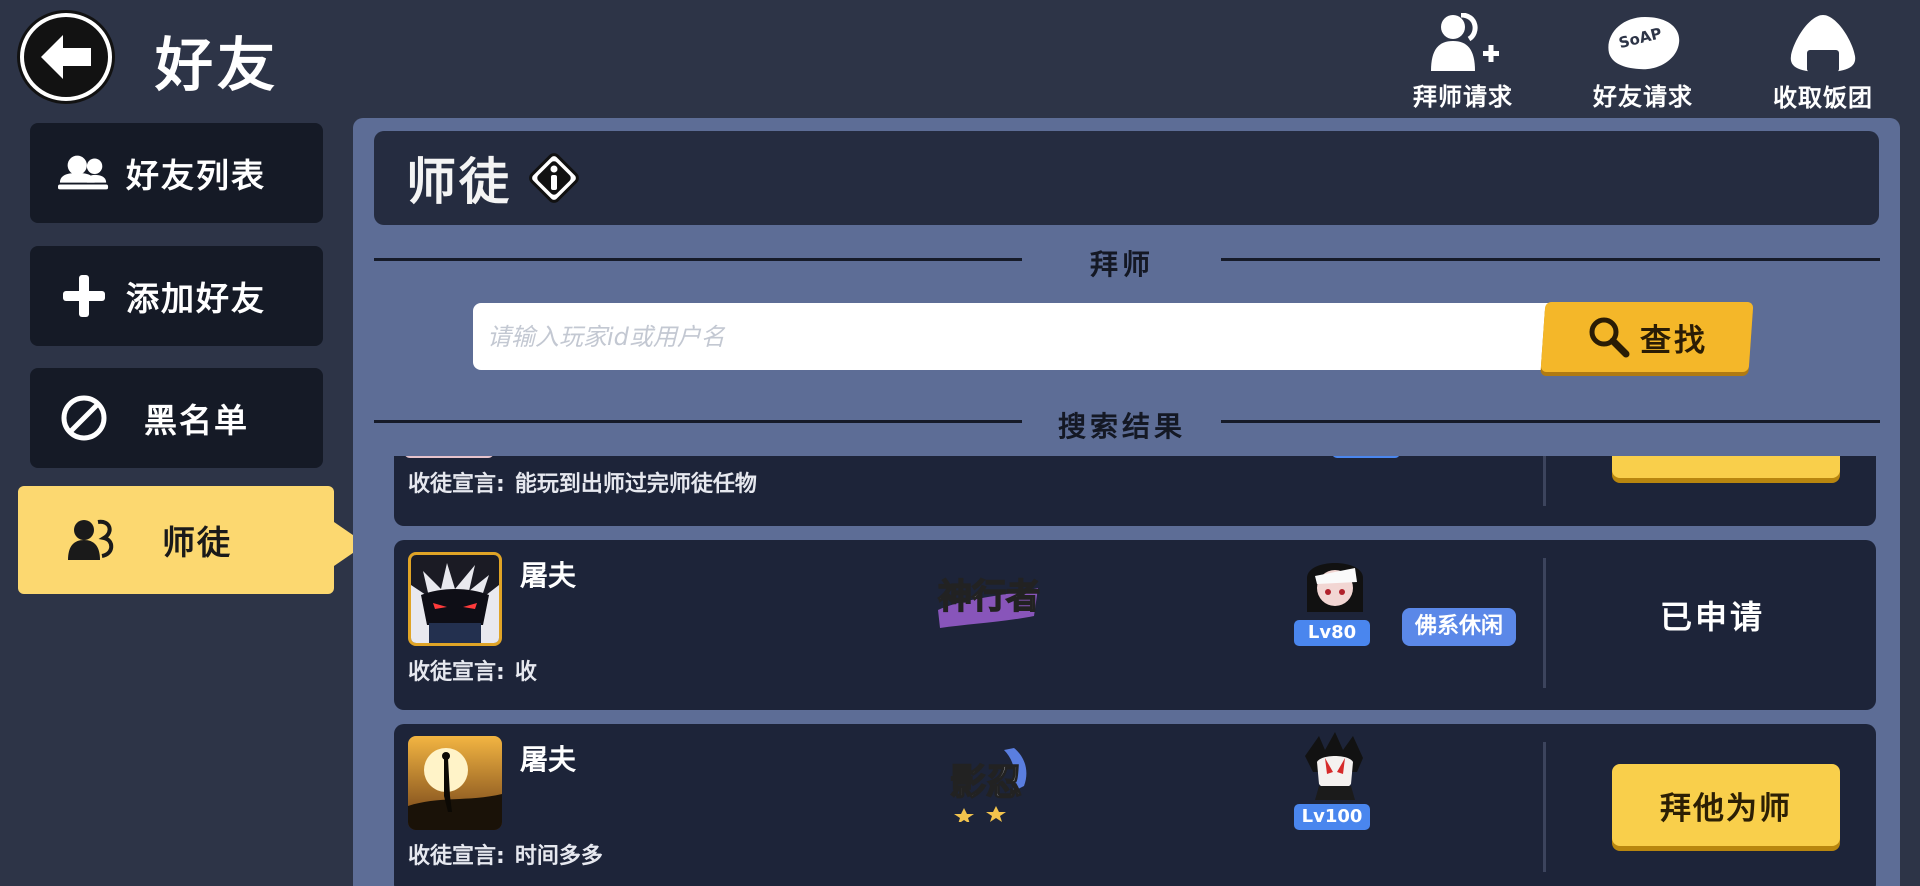  I want to click on class-logo: 神行者, so click(989, 602).